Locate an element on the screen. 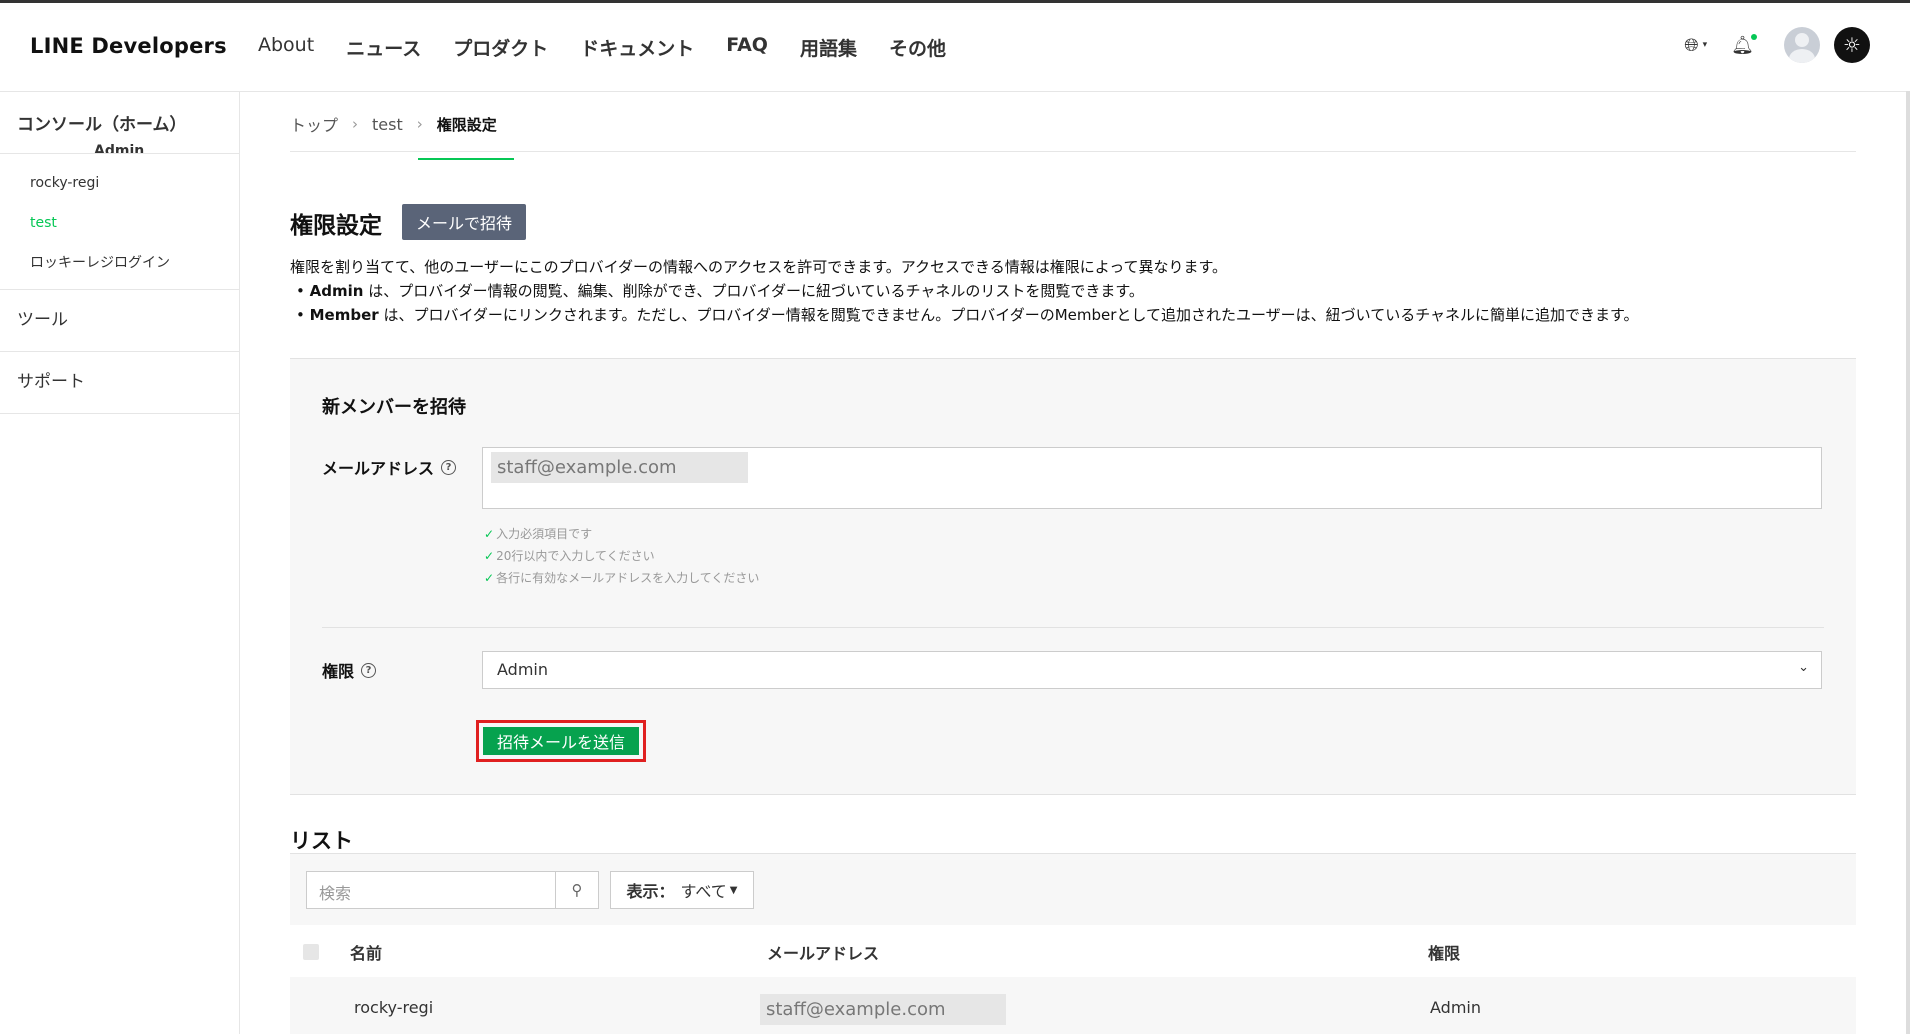 The width and height of the screenshot is (1910, 1034). send-invite-button: 招待メールを送信 is located at coordinates (561, 741).